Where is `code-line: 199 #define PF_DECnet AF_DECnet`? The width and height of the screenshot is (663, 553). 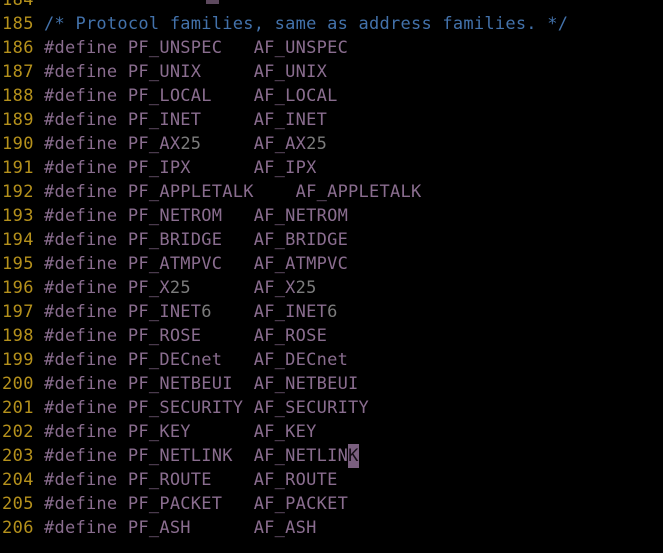 code-line: 199 #define PF_DECnet AF_DECnet is located at coordinates (331, 360).